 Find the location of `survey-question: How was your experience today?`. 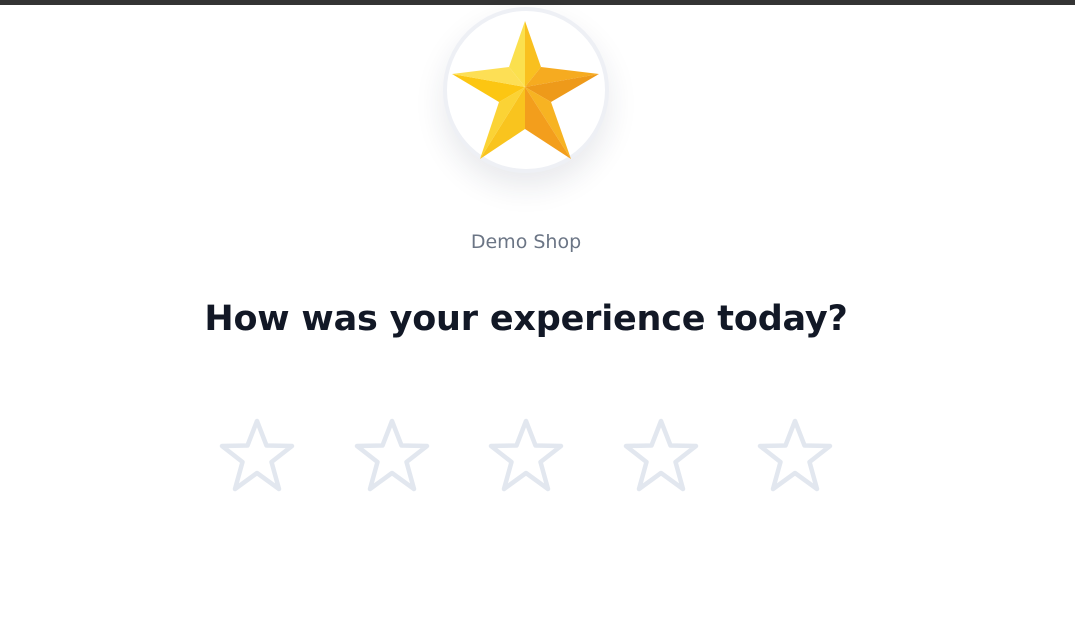

survey-question: How was your experience today? is located at coordinates (526, 319).